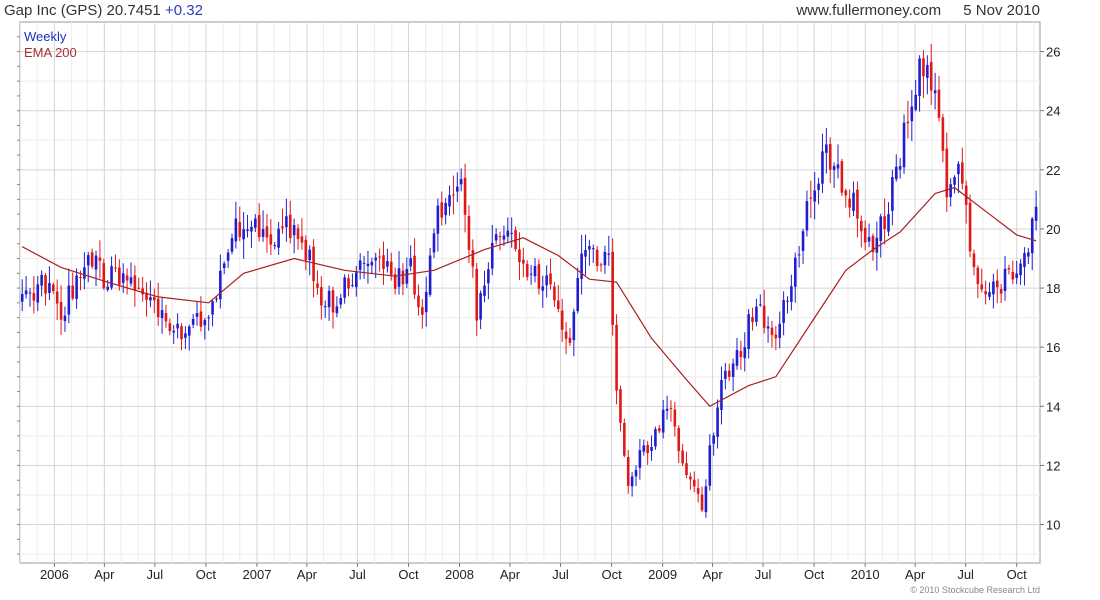  Describe the element at coordinates (1053, 288) in the screenshot. I see `y-tick-label: 18` at that location.